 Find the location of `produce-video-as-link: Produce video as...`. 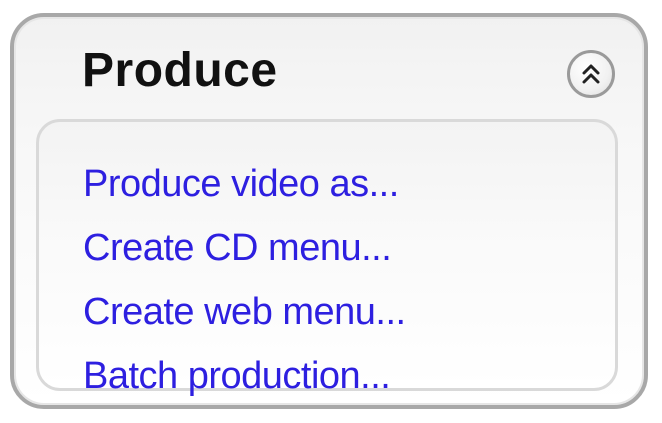

produce-video-as-link: Produce video as... is located at coordinates (244, 184).